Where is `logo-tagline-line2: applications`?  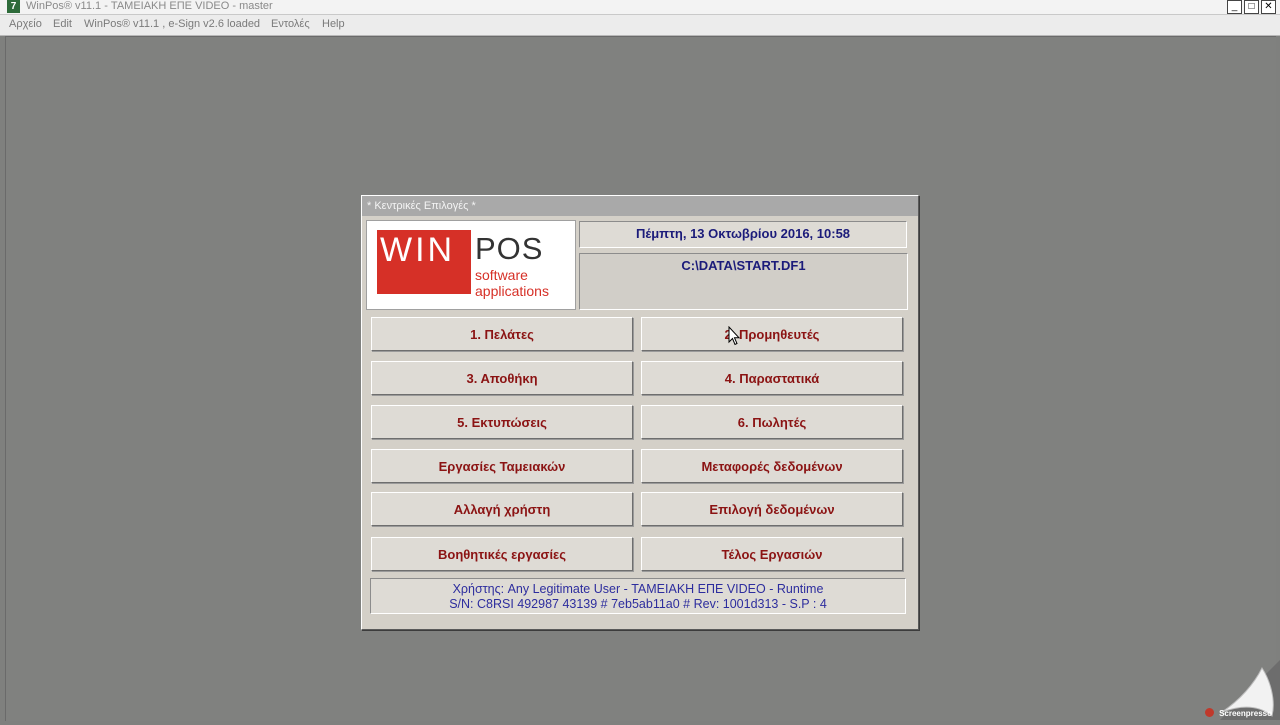
logo-tagline-line2: applications is located at coordinates (512, 291).